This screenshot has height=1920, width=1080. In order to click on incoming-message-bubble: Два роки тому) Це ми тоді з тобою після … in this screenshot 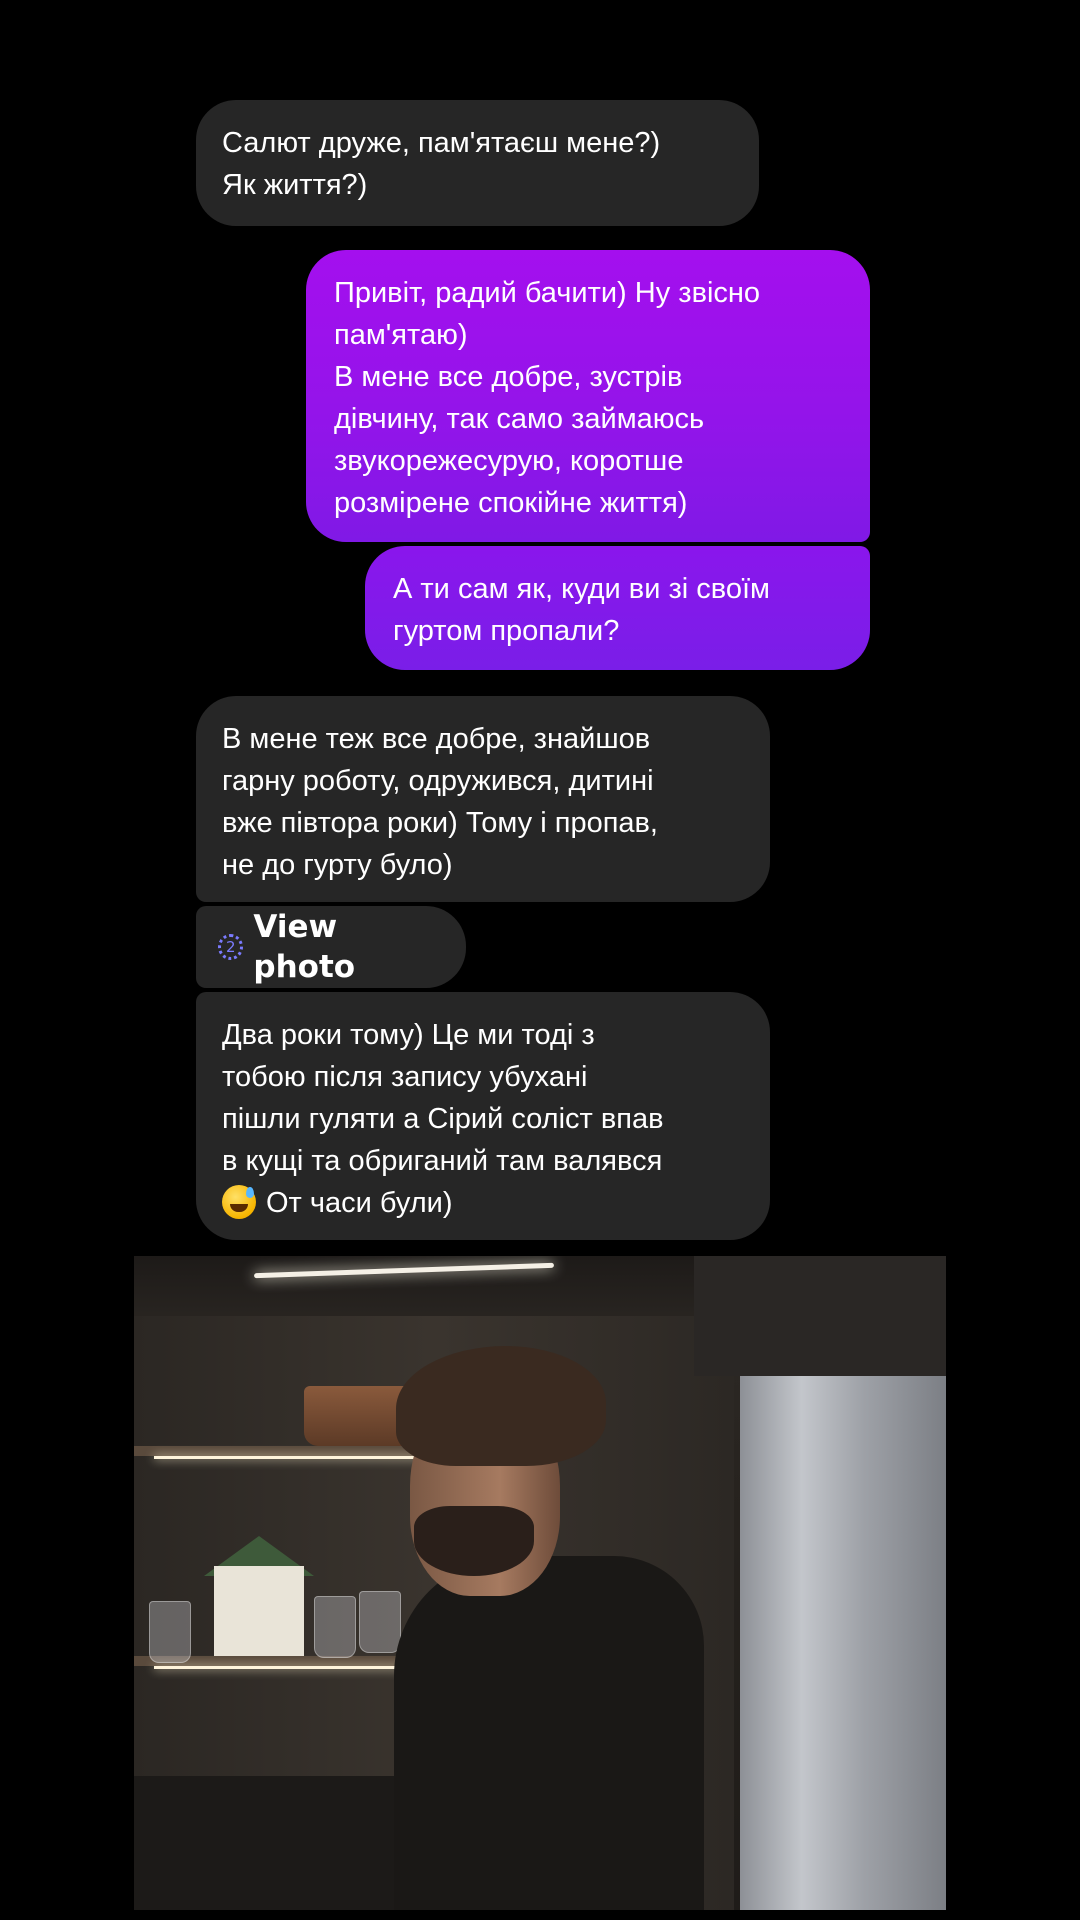, I will do `click(483, 1116)`.